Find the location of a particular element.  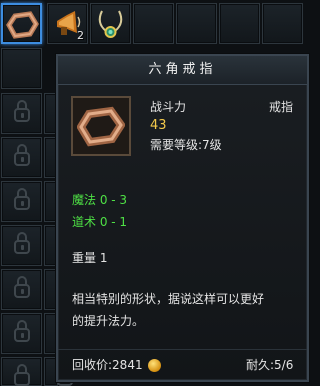

inventory-slot-horn: 2 is located at coordinates (67, 23).